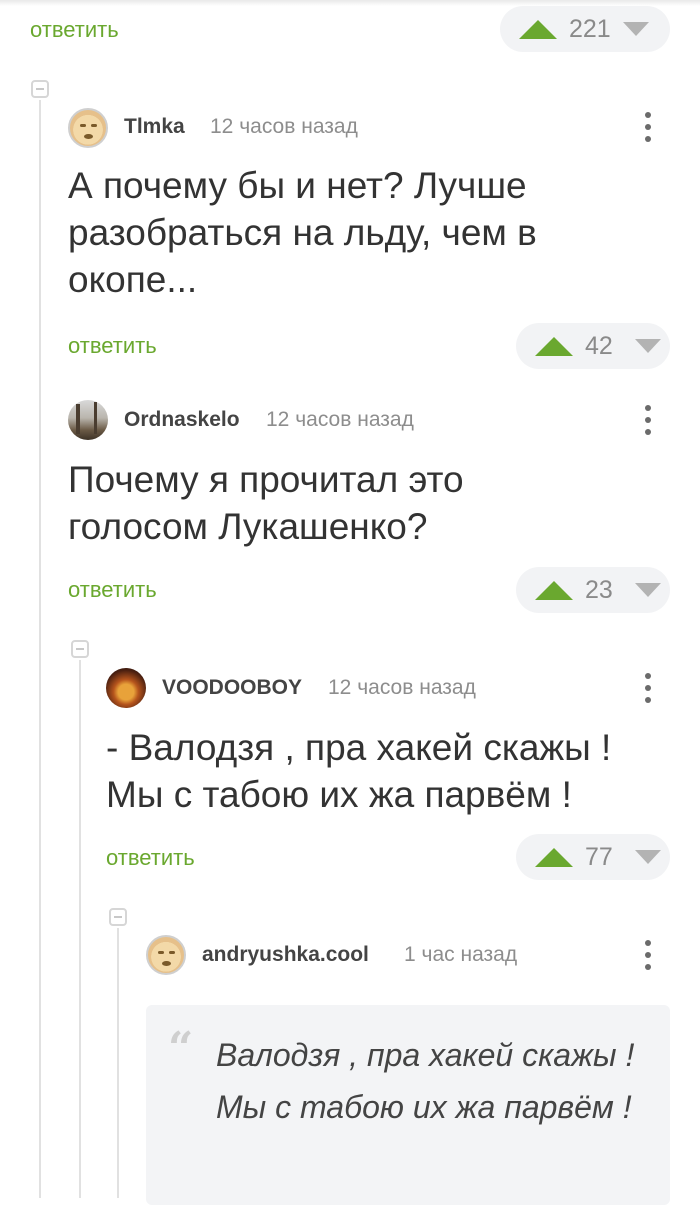 This screenshot has width=700, height=1205. What do you see at coordinates (266, 503) in the screenshot?
I see `comment-text: Почему я прочитал это голосом Лукашенко?` at bounding box center [266, 503].